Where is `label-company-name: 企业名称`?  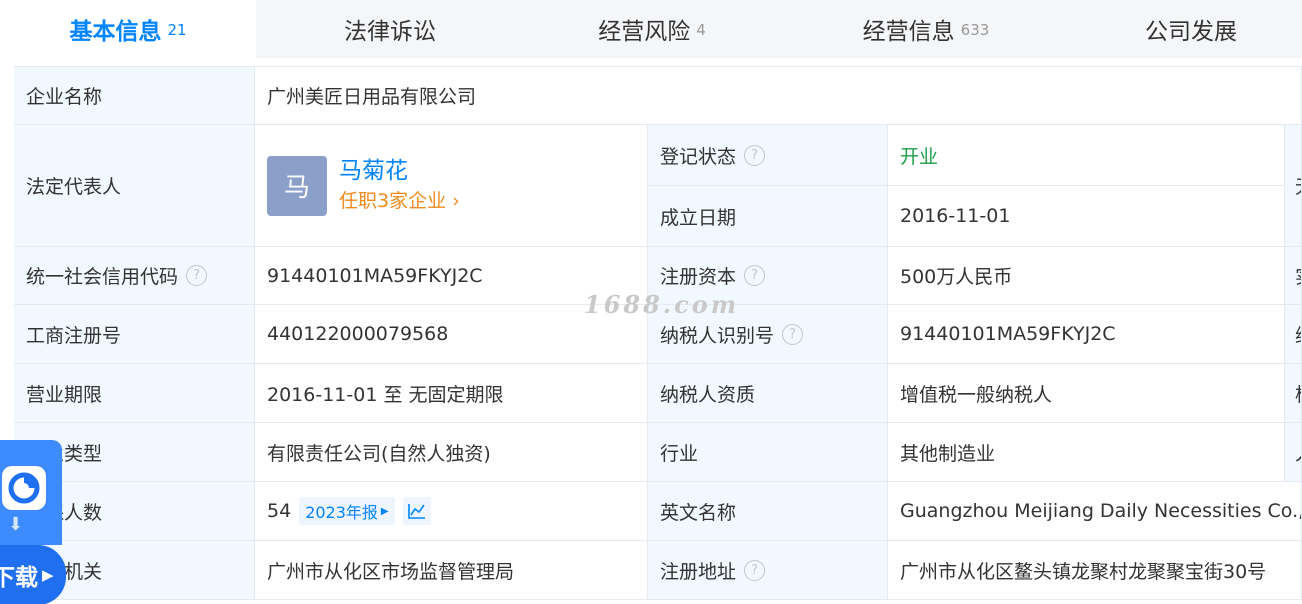 label-company-name: 企业名称 is located at coordinates (134, 96).